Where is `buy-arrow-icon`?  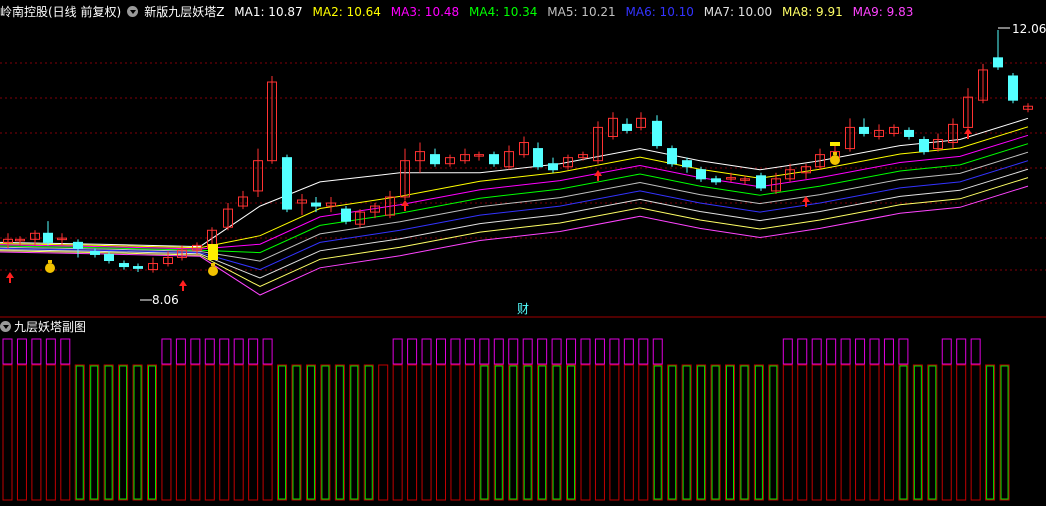 buy-arrow-icon is located at coordinates (10, 277).